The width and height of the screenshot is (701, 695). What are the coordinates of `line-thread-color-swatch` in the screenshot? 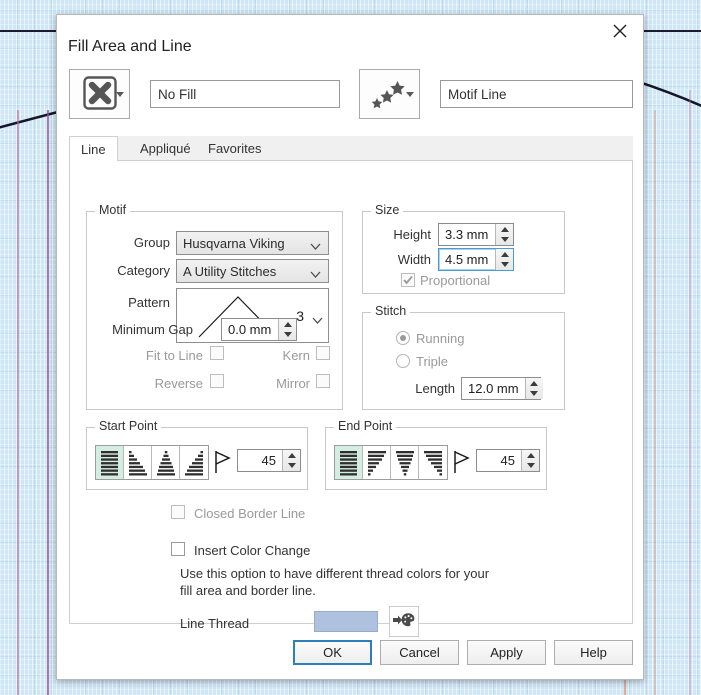 It's located at (346, 621).